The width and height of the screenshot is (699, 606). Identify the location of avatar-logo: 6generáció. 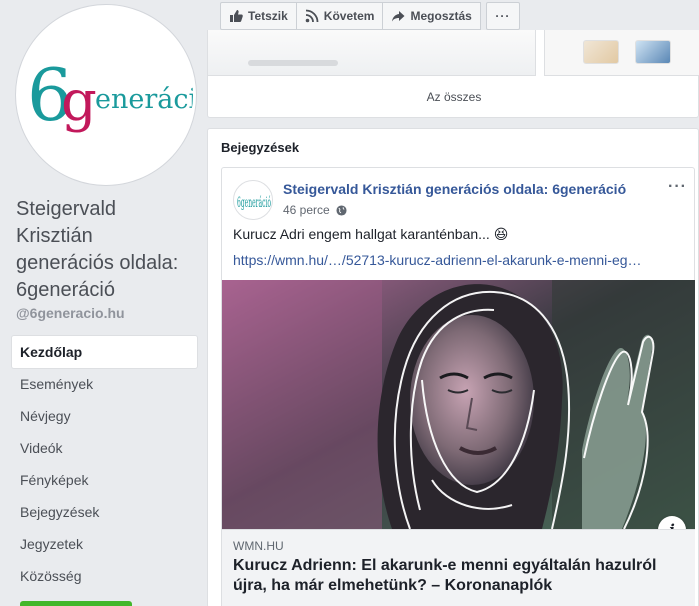
(254, 203).